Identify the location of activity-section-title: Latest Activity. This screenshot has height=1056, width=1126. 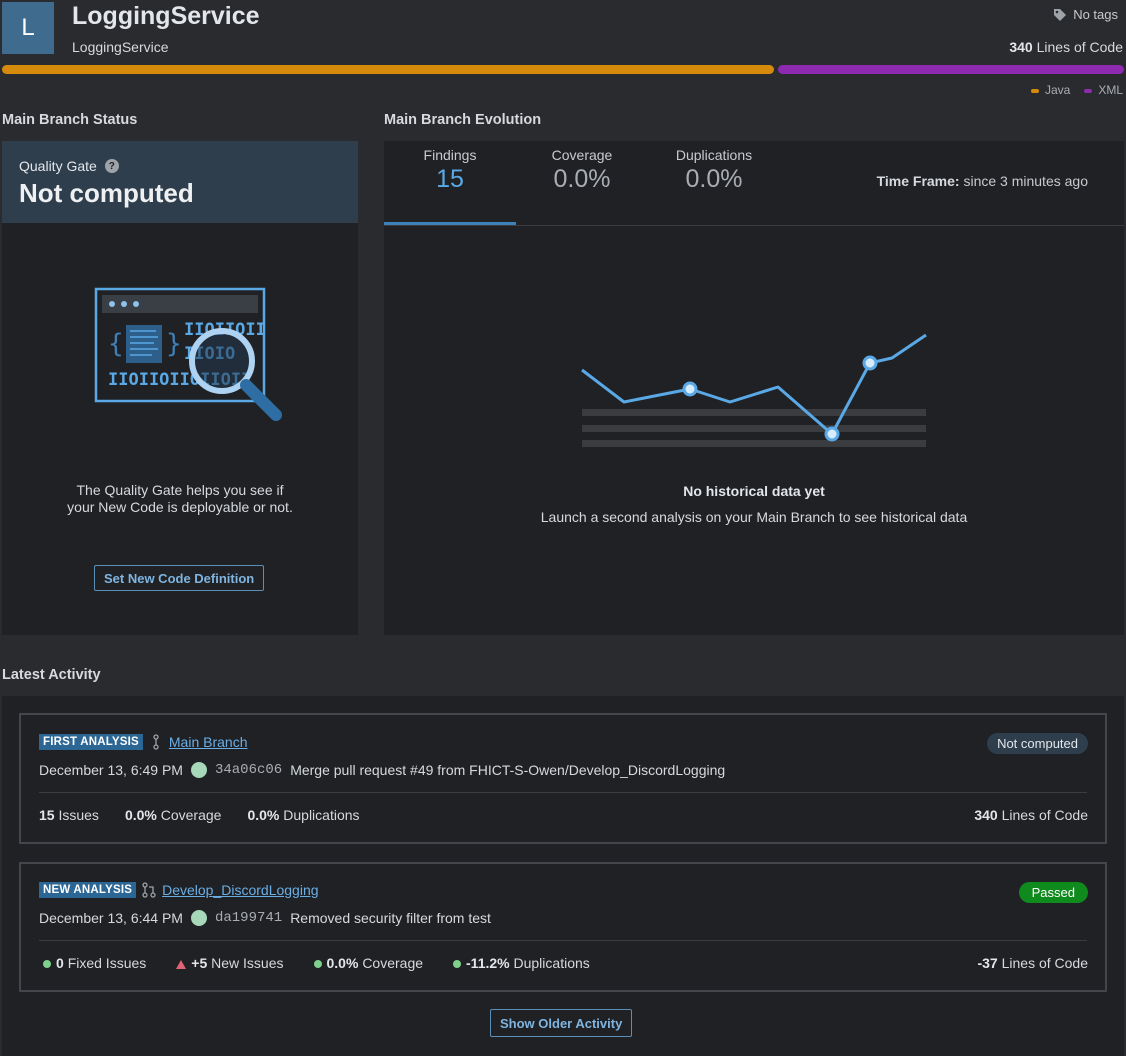
(51, 675).